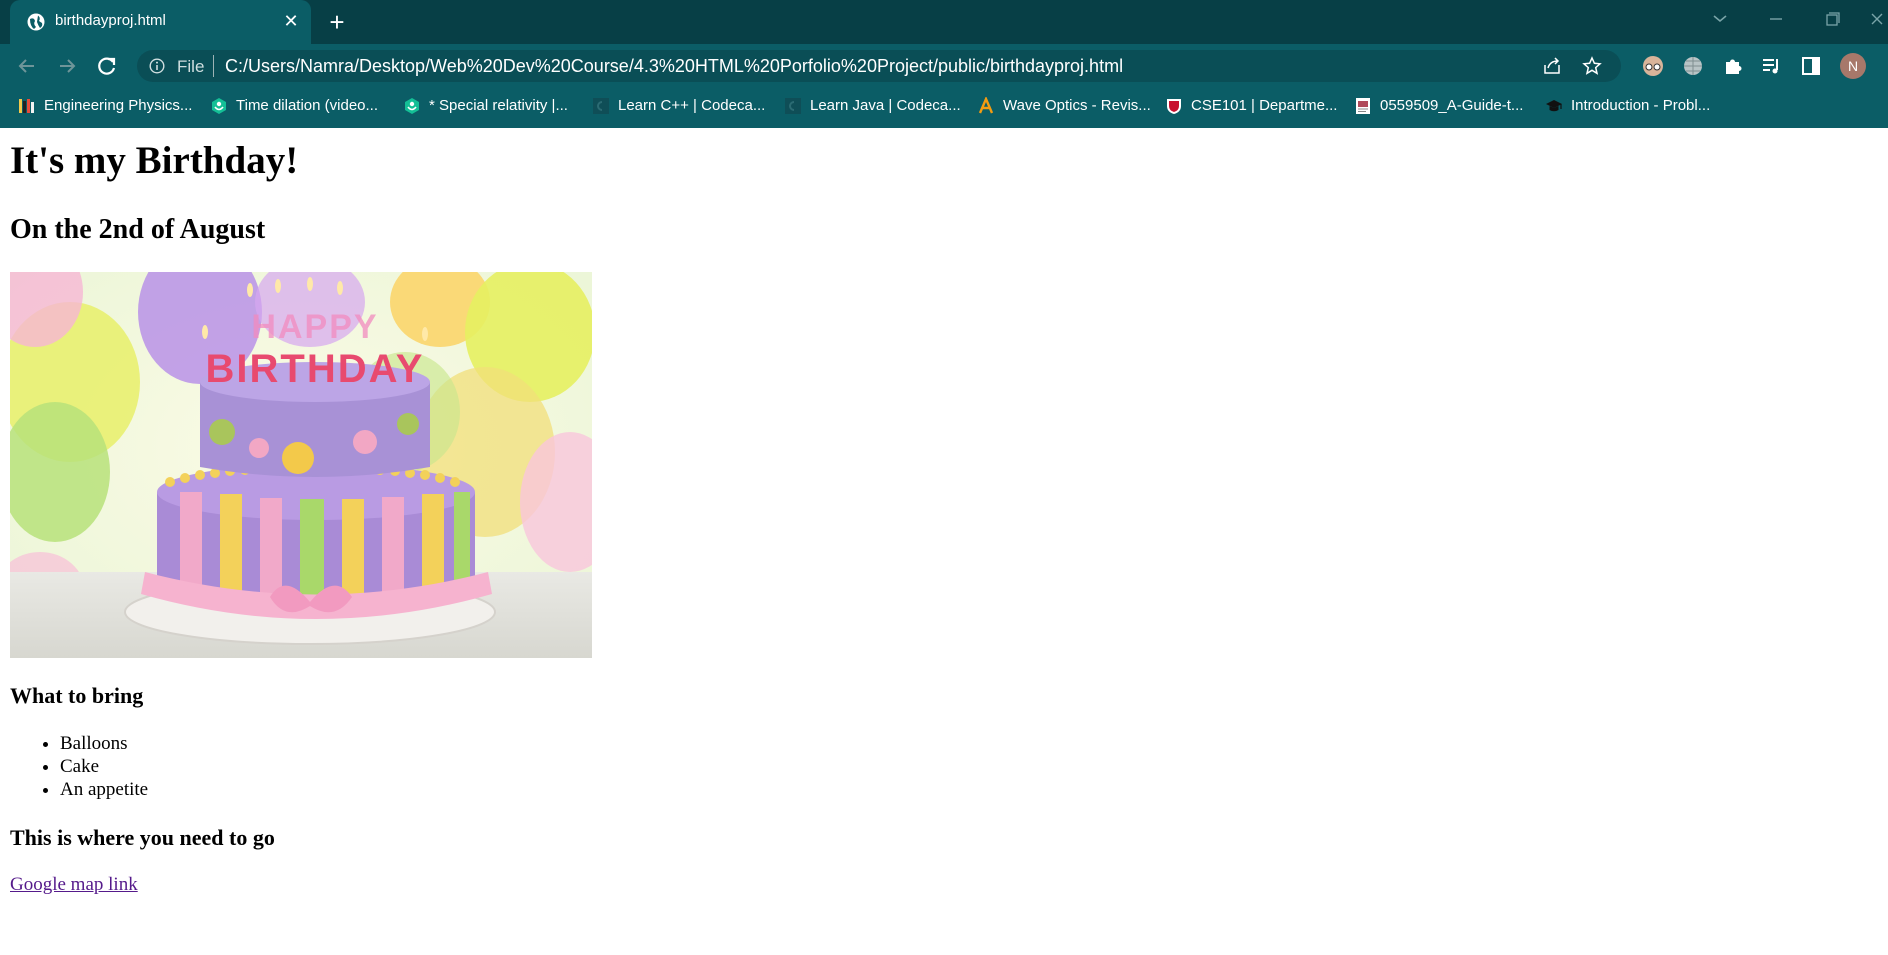 This screenshot has height=955, width=1888. Describe the element at coordinates (944, 22) in the screenshot. I see `title-bar: birthdayproj.html ✕ +` at that location.